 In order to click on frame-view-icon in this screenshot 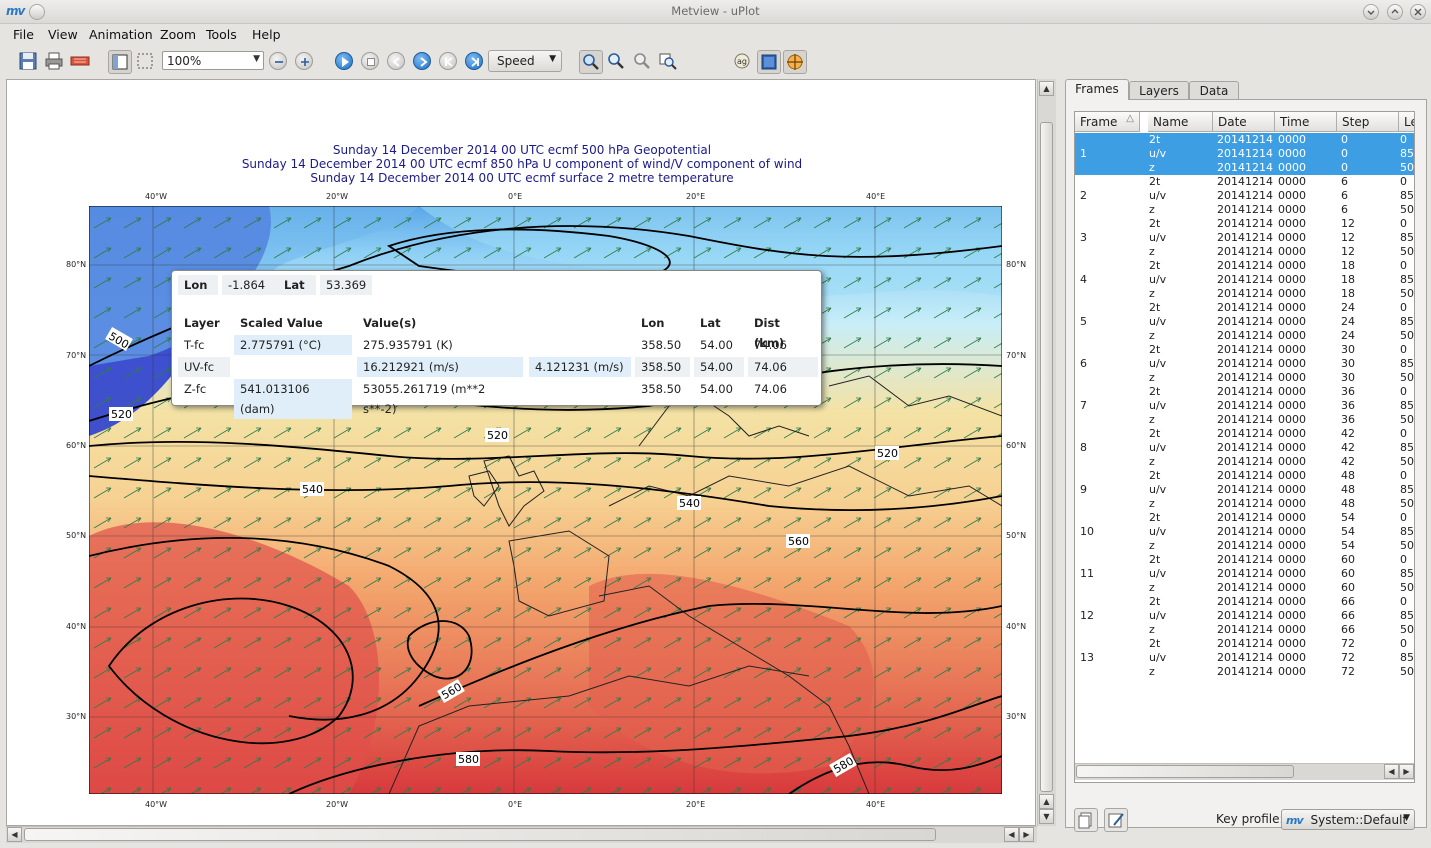, I will do `click(120, 62)`.